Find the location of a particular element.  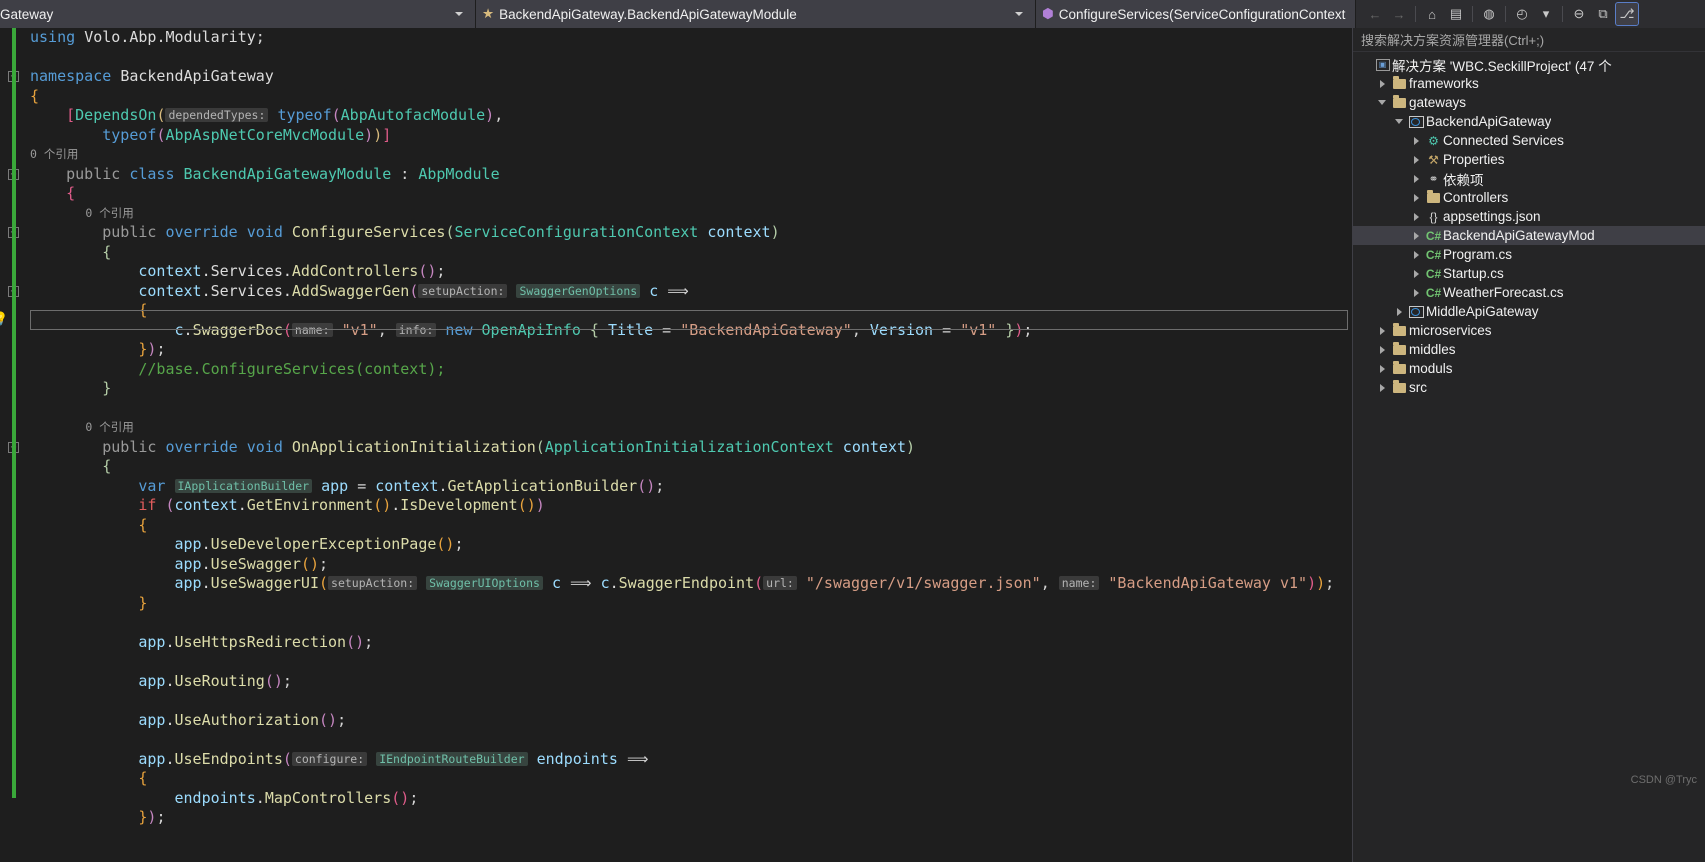

new-window-button: ⧉ is located at coordinates (1603, 14).